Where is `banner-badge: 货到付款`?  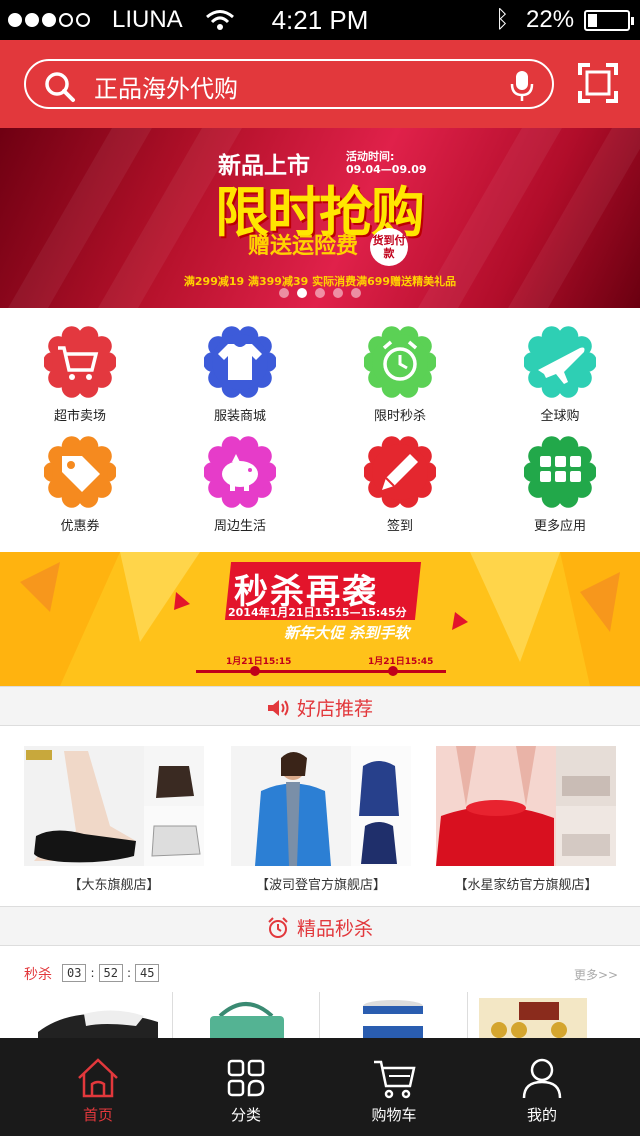 banner-badge: 货到付款 is located at coordinates (389, 247).